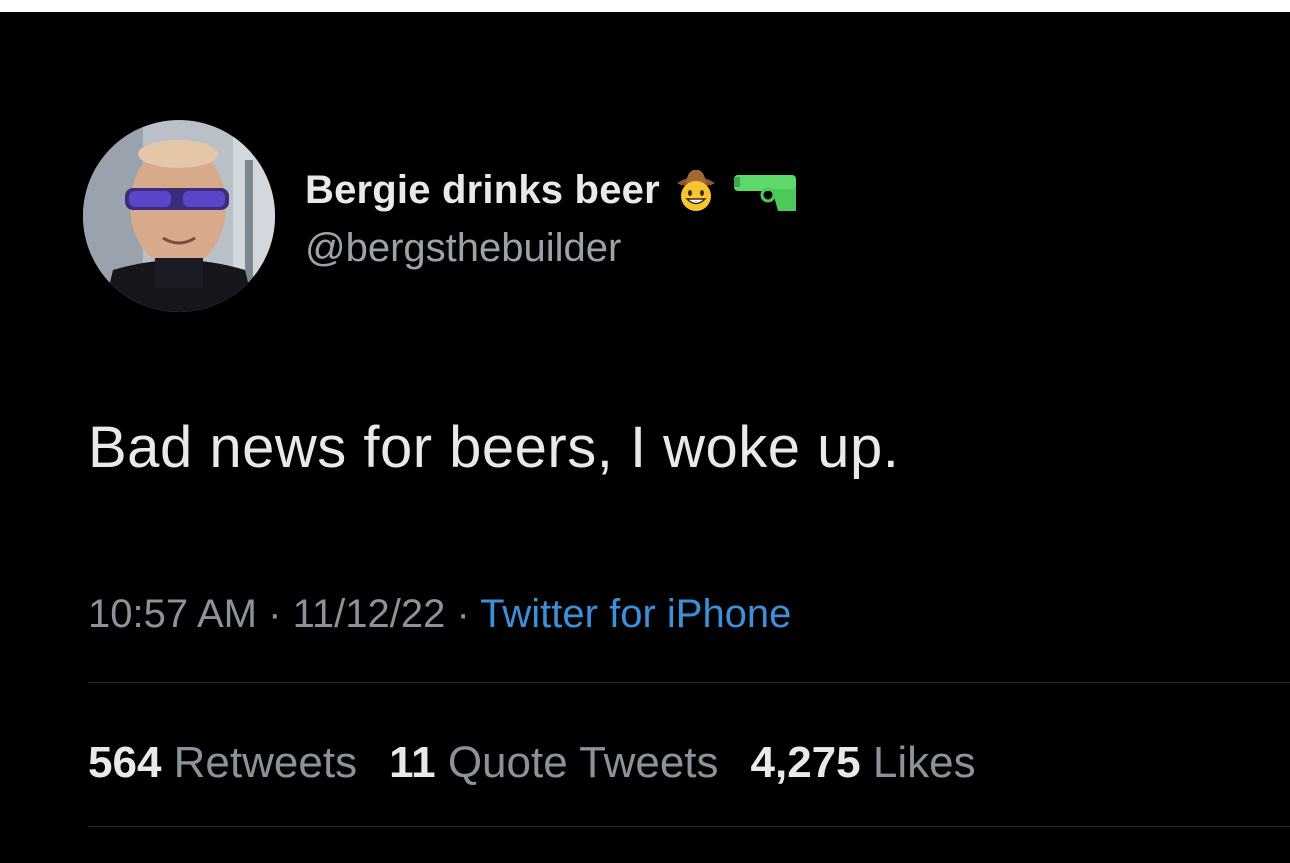 The height and width of the screenshot is (863, 1290). I want to click on user-handle: @bergsthebuilder, so click(463, 248).